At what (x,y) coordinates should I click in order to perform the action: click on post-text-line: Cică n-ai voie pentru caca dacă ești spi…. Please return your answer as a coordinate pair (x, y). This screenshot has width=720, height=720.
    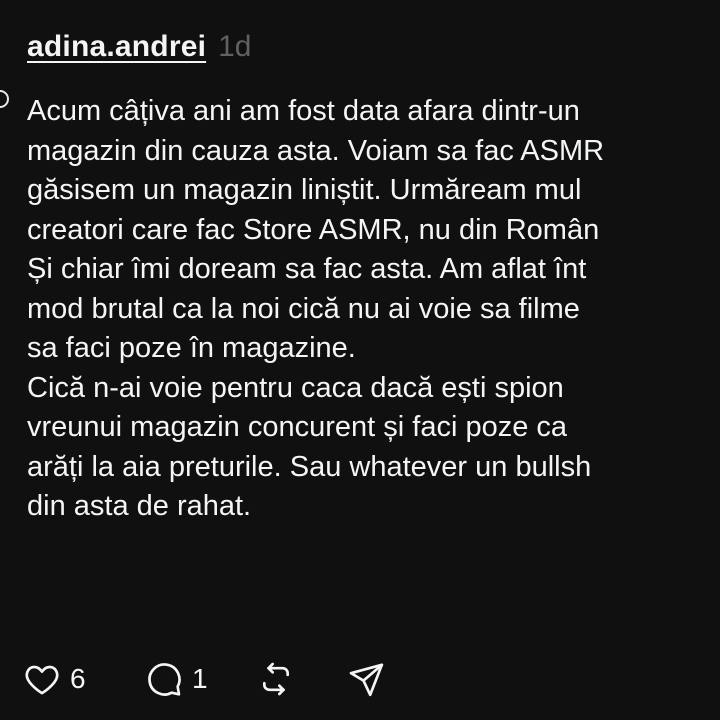
    Looking at the image, I should click on (295, 387).